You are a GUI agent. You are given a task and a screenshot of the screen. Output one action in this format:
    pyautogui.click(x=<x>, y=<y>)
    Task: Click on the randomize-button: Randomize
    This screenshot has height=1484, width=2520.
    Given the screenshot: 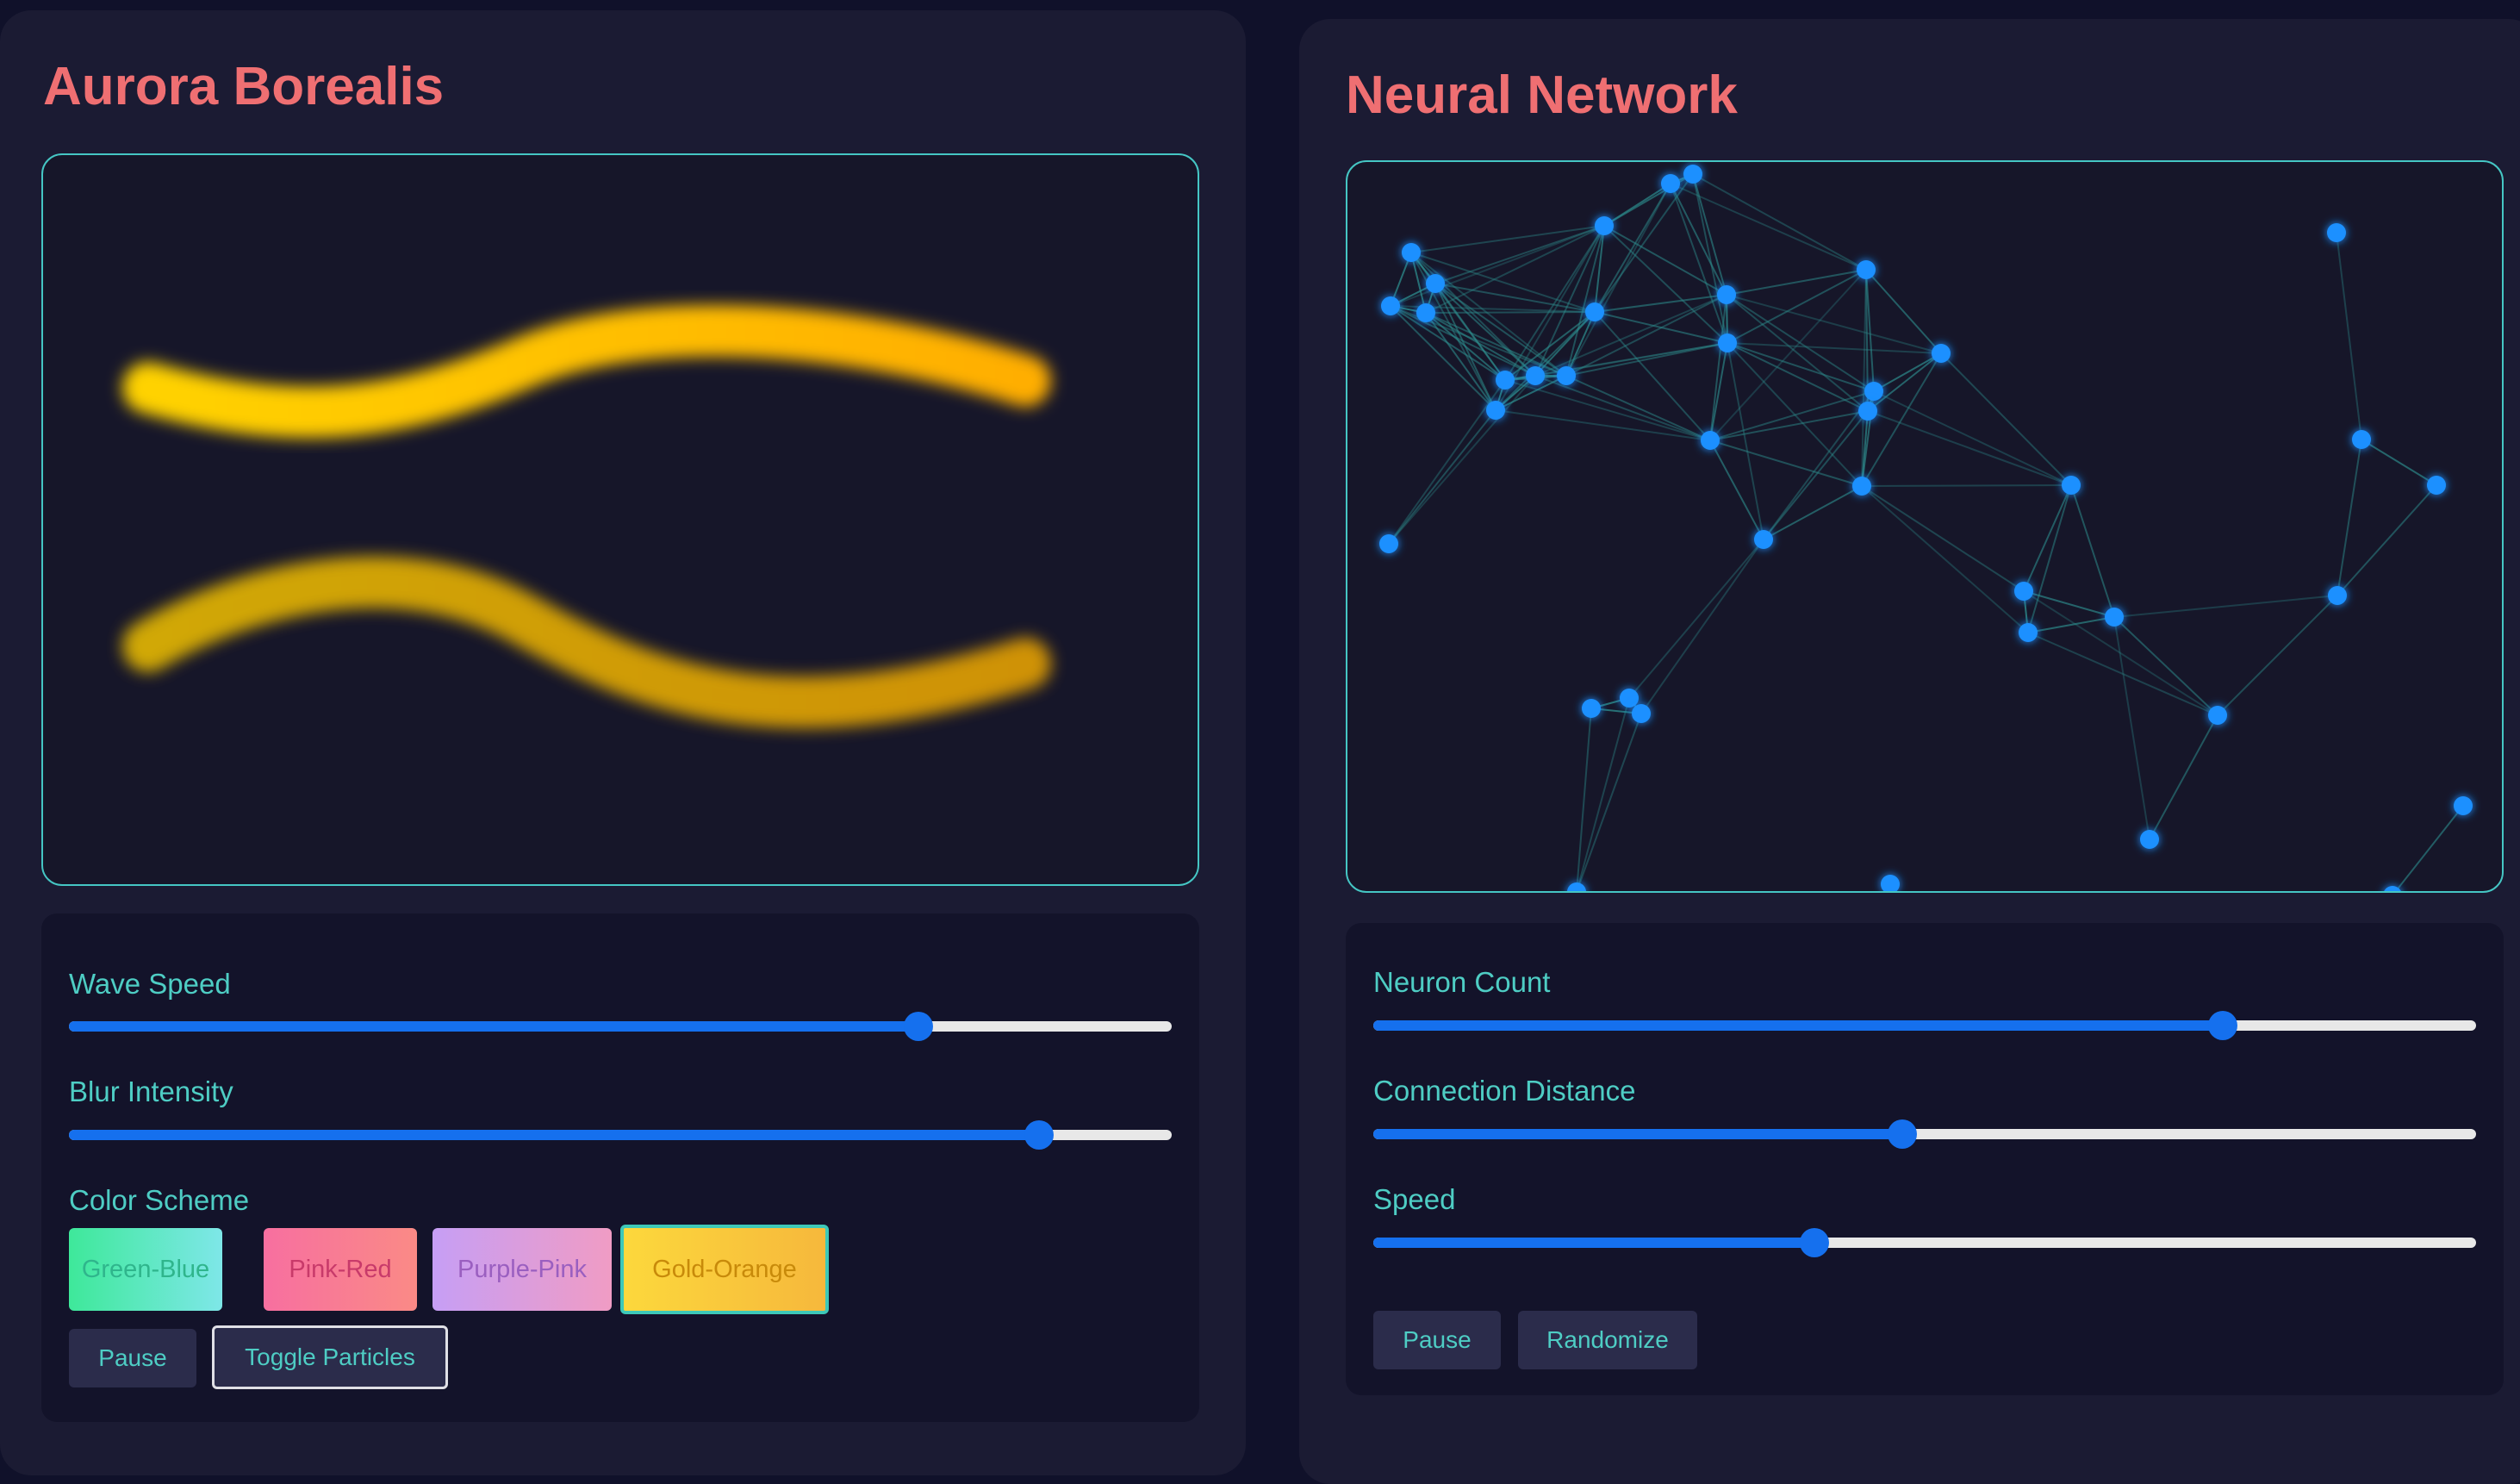 What is the action you would take?
    pyautogui.click(x=1608, y=1340)
    